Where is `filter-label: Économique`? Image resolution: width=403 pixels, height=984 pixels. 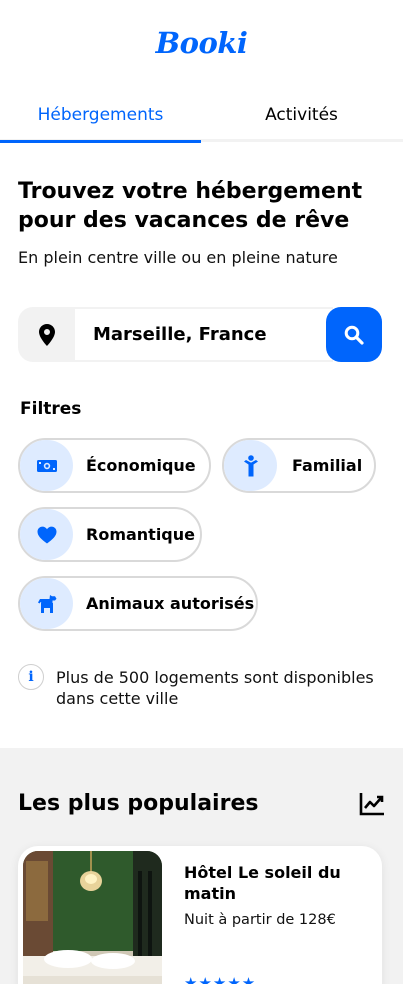
filter-label: Économique is located at coordinates (141, 465).